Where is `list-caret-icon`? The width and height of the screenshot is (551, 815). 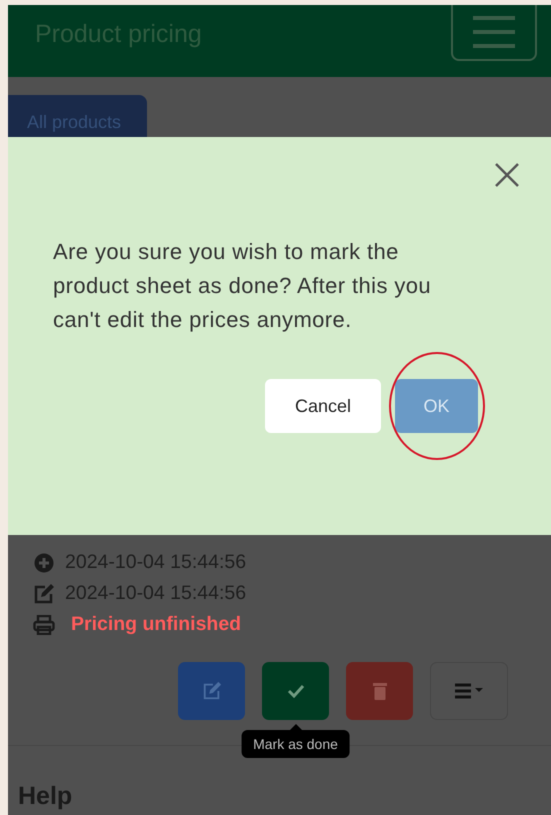 list-caret-icon is located at coordinates (469, 691).